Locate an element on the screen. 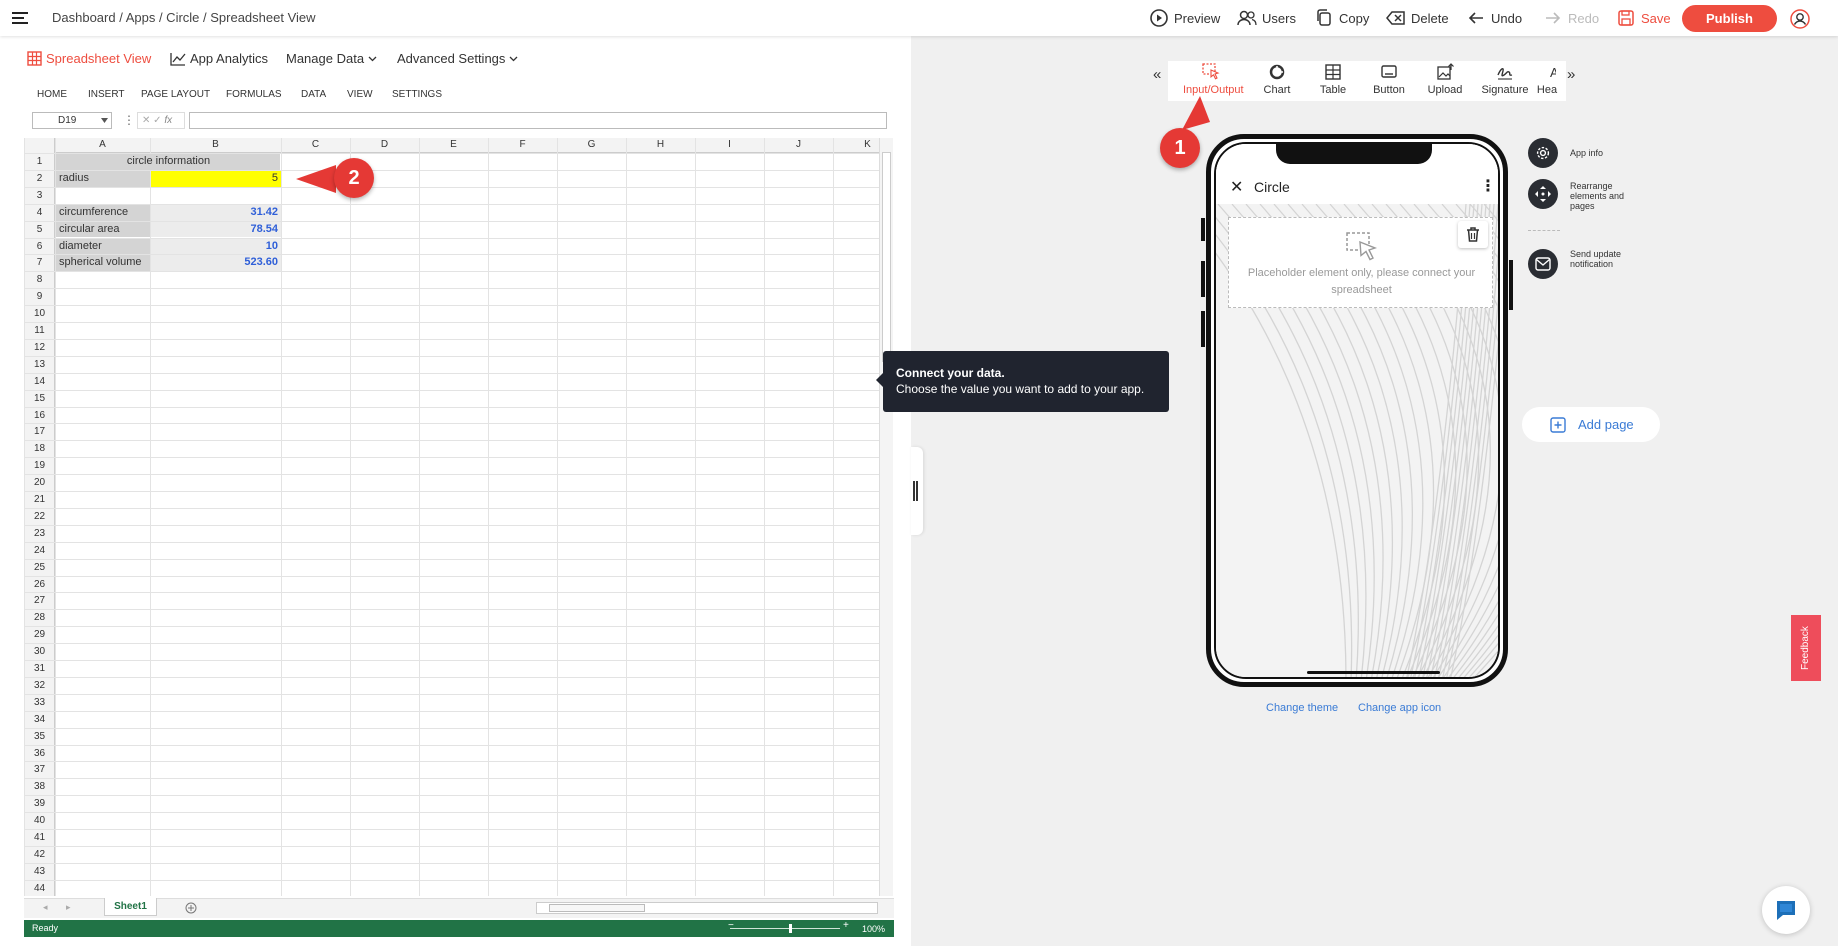 This screenshot has height=946, width=1838. scroll-thumb is located at coordinates (886, 257).